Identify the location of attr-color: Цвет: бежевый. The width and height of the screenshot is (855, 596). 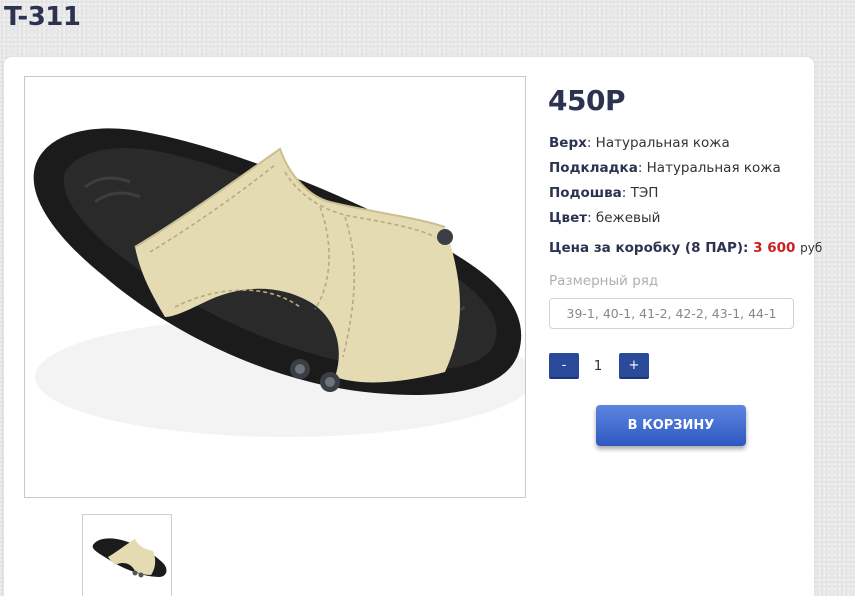
(604, 218).